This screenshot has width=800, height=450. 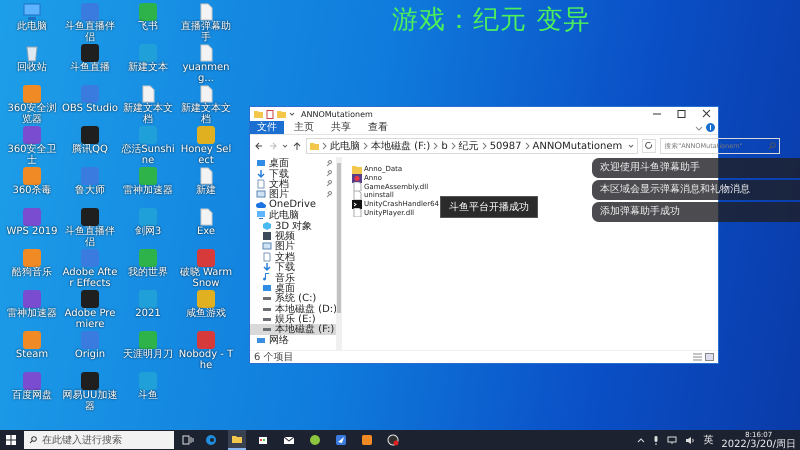 What do you see at coordinates (90, 278) in the screenshot?
I see `desktop-icon-label: Adobe After Effects` at bounding box center [90, 278].